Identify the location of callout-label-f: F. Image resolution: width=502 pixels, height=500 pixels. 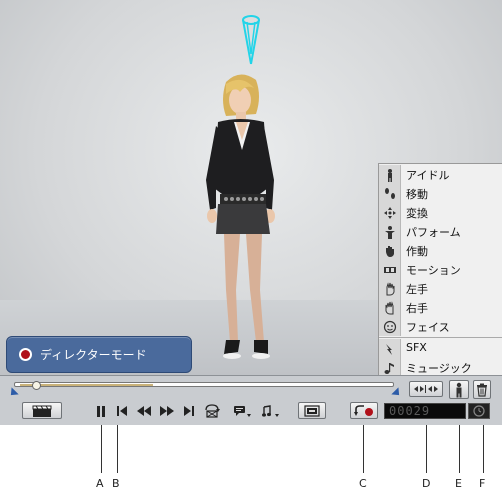
(482, 483).